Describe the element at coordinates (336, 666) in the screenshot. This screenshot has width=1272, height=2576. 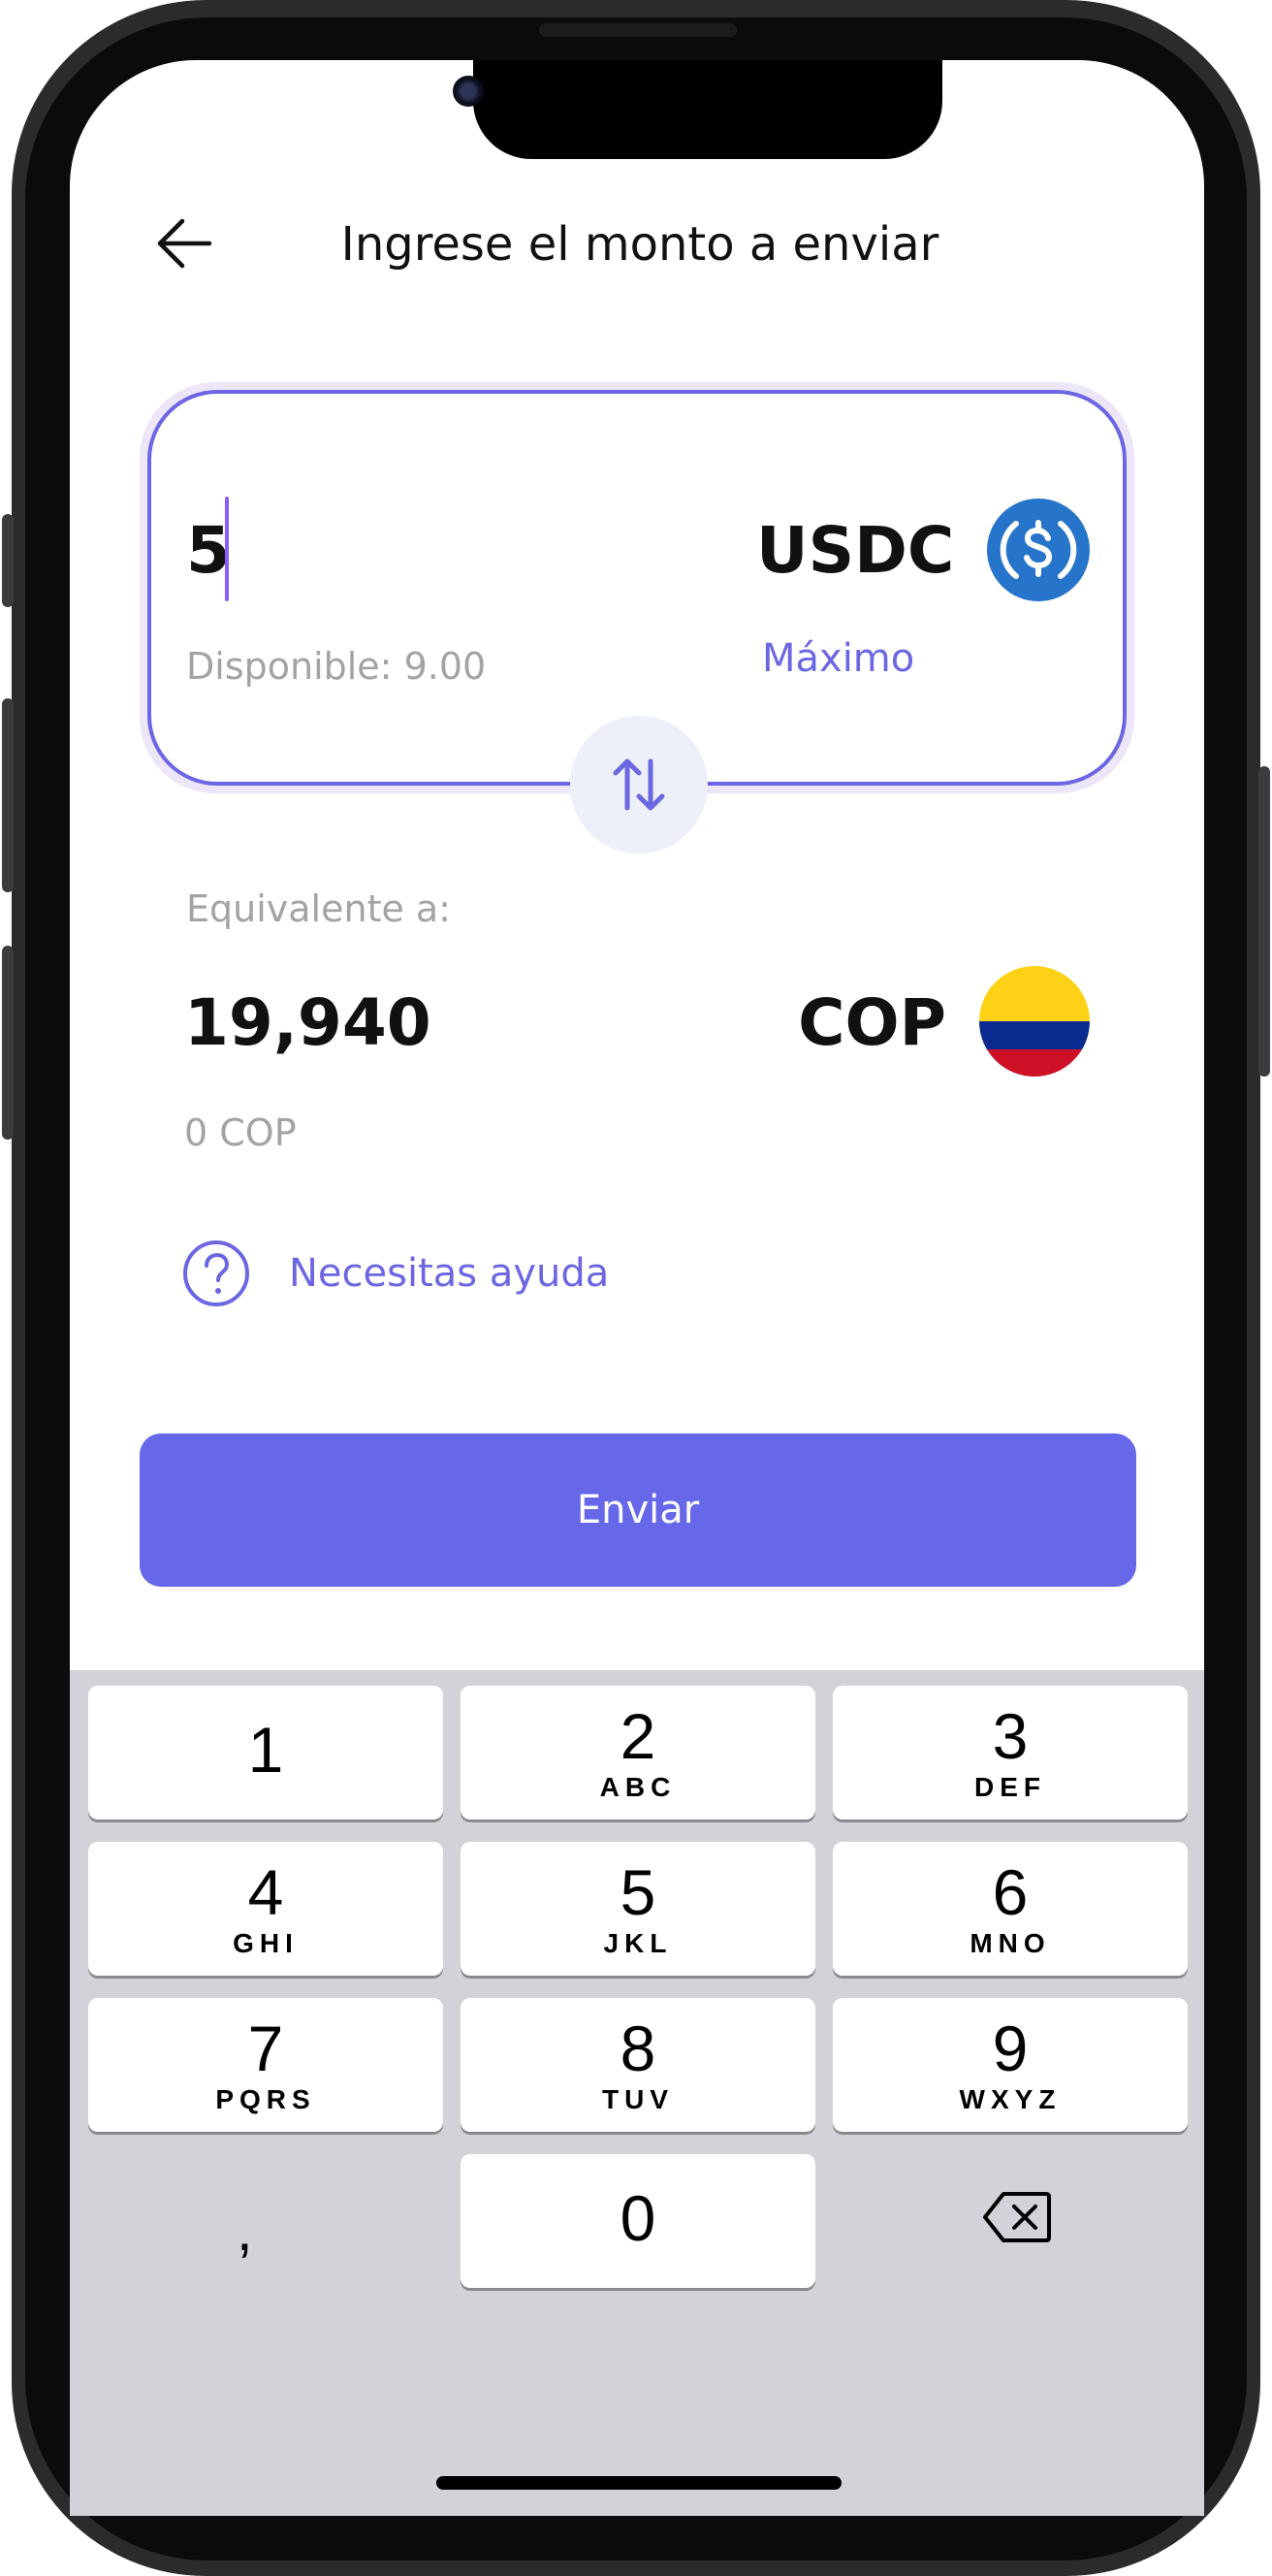
I see `available-balance: Disponible: 9.00` at that location.